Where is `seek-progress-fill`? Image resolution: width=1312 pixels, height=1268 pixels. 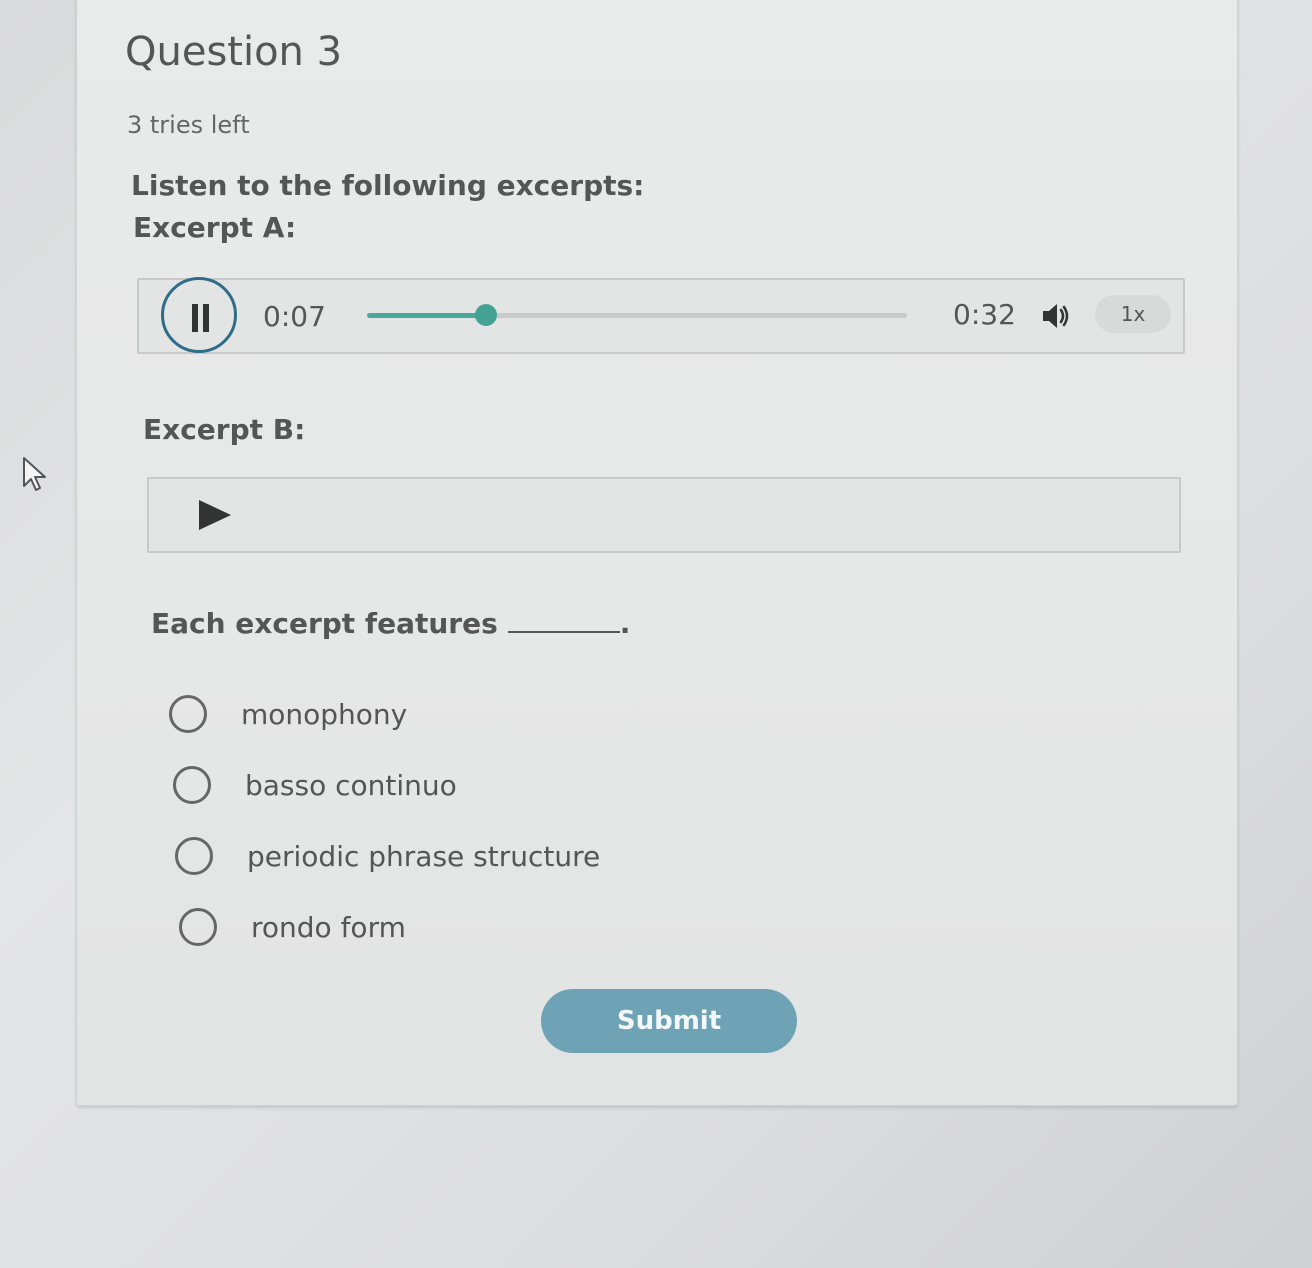 seek-progress-fill is located at coordinates (426, 315).